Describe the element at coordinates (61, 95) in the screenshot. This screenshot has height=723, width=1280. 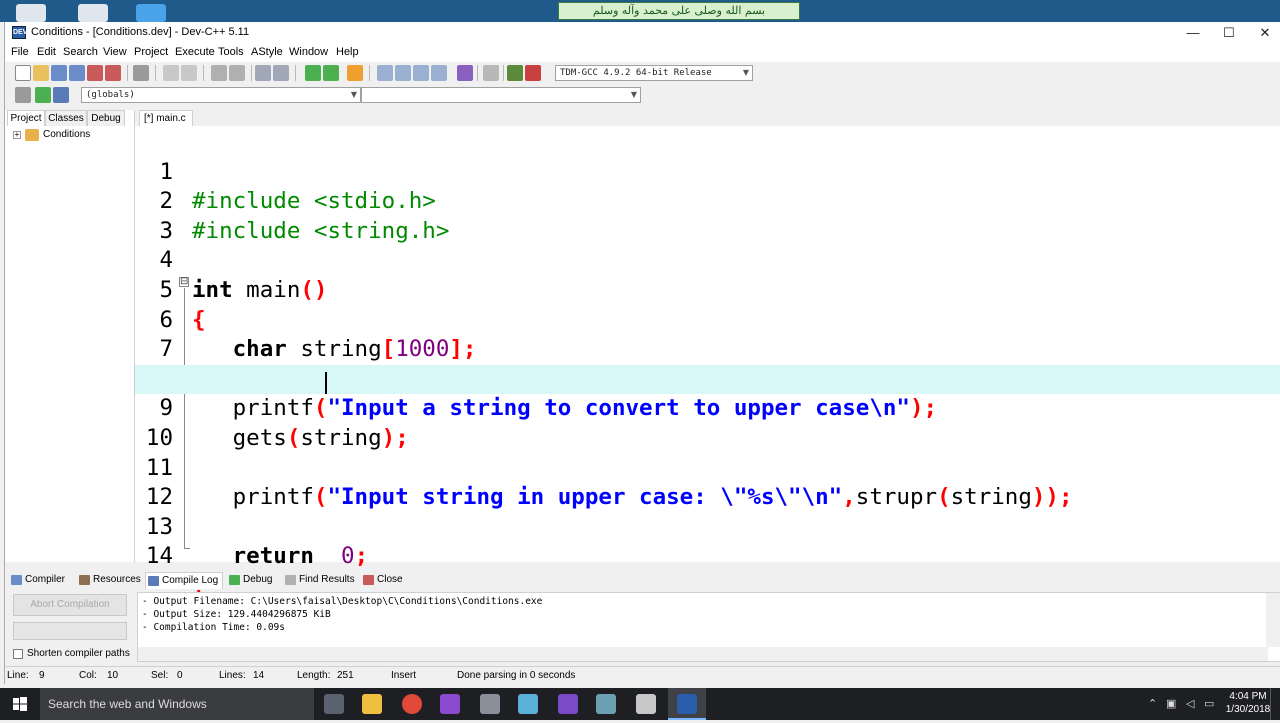
I see `goto-definition-icon` at that location.